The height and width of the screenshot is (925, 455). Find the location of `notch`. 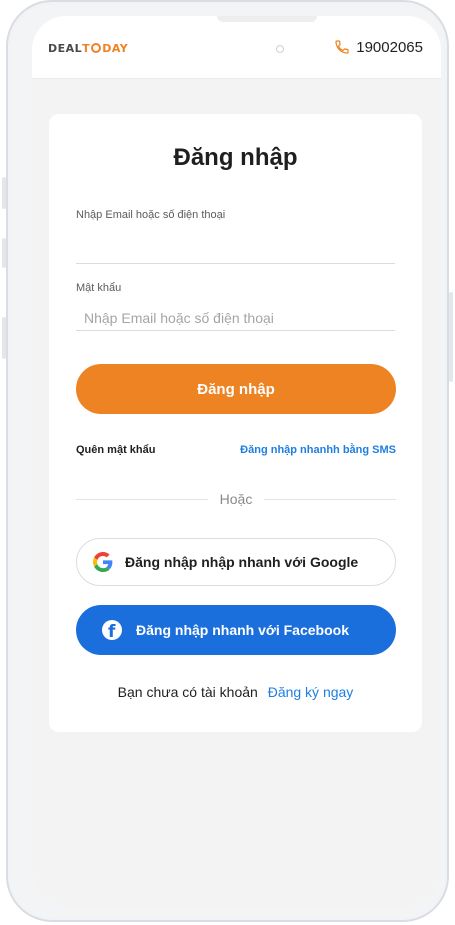

notch is located at coordinates (267, 19).